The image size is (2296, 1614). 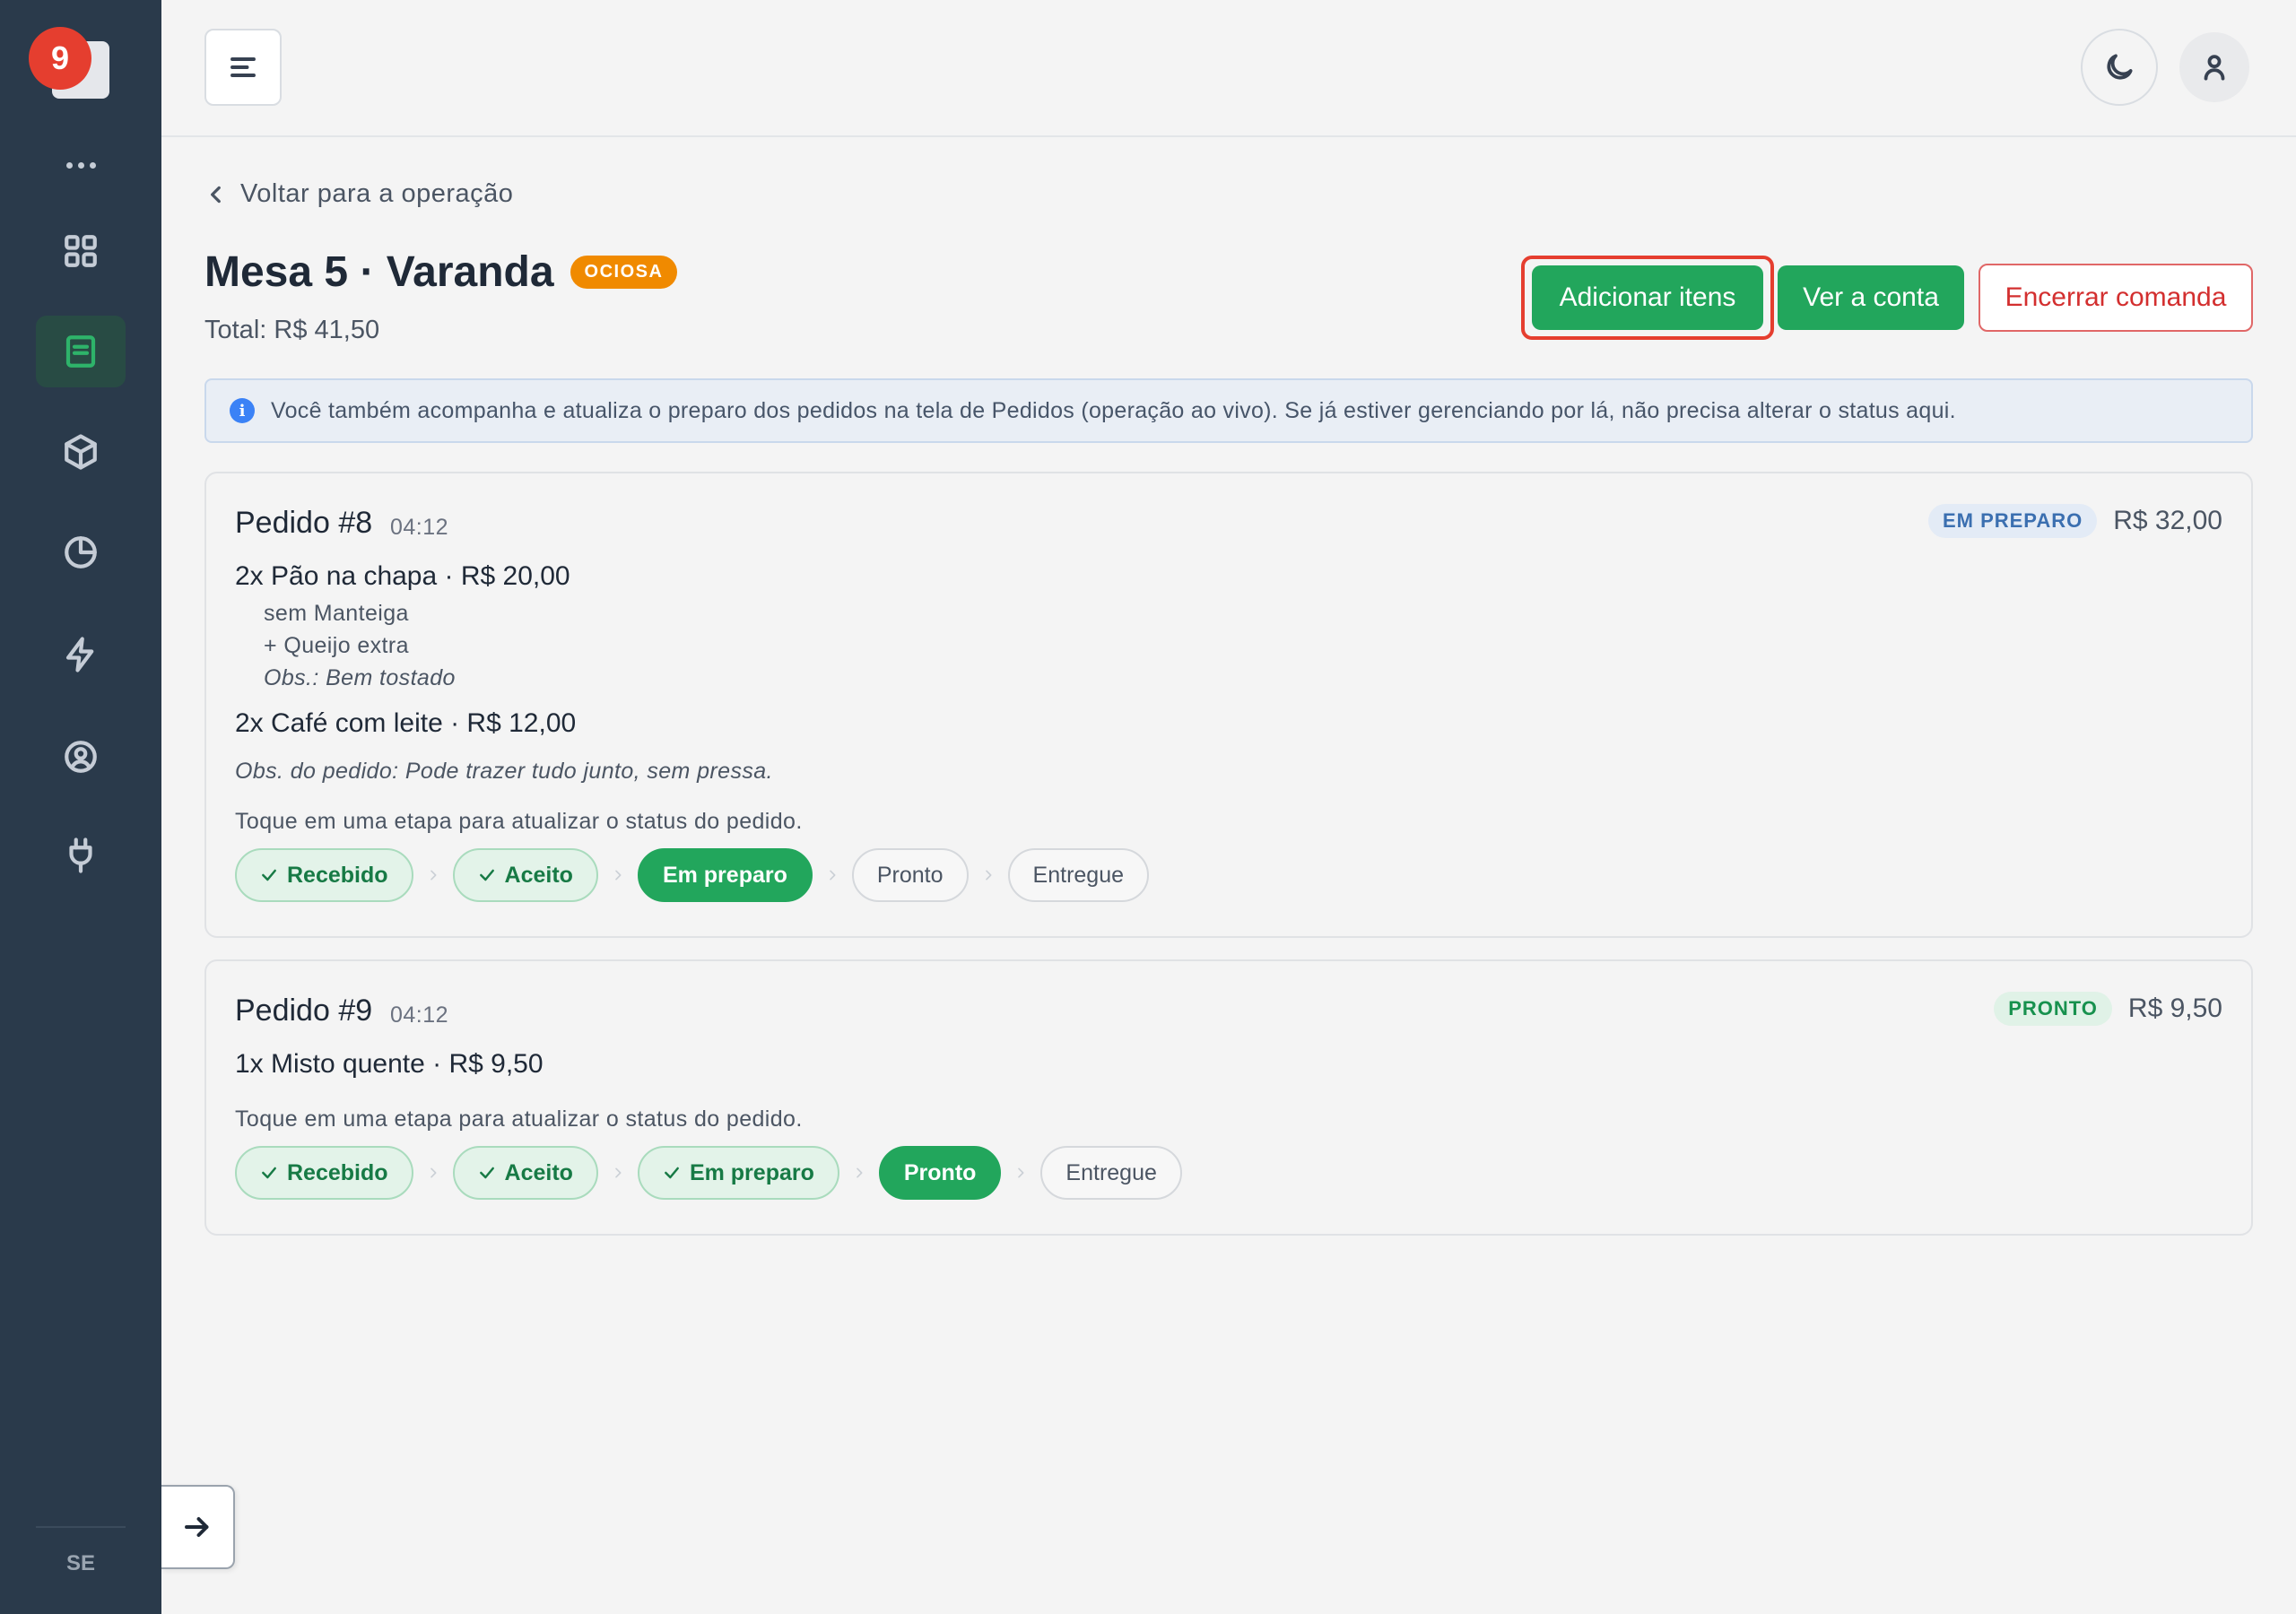 I want to click on grid-icon, so click(x=81, y=251).